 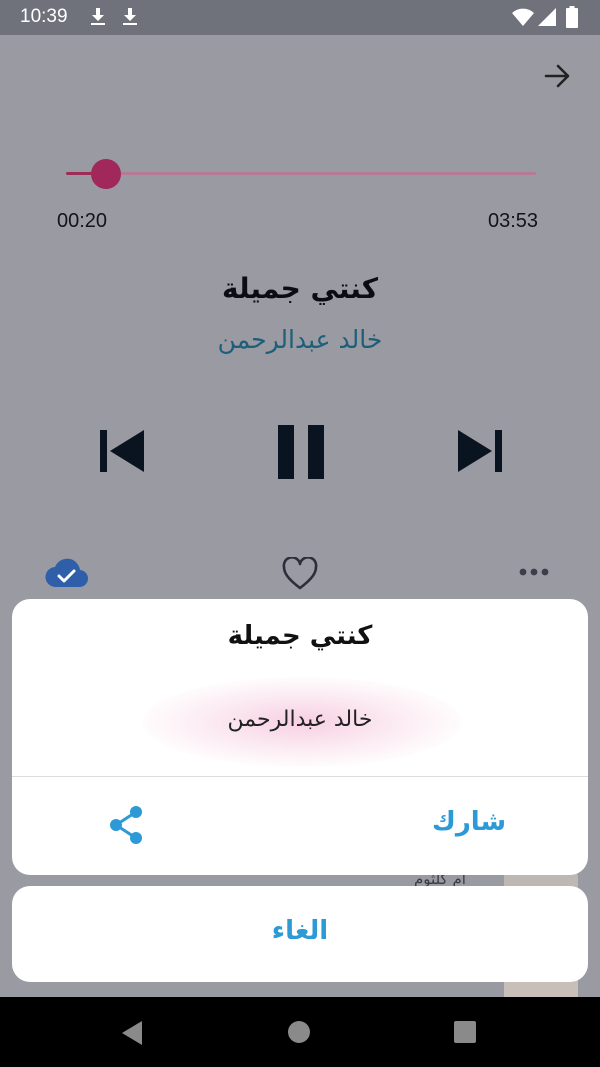 I want to click on cancel-button: الغاء, so click(x=300, y=934).